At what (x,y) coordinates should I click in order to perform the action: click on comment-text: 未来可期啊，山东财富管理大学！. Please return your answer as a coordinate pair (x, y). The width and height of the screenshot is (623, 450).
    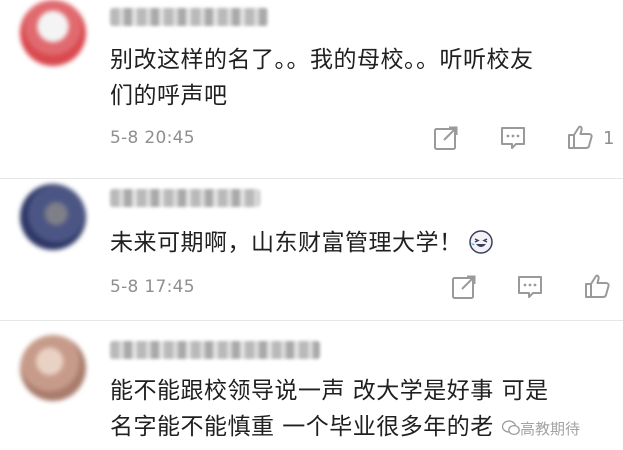
    Looking at the image, I should click on (360, 243).